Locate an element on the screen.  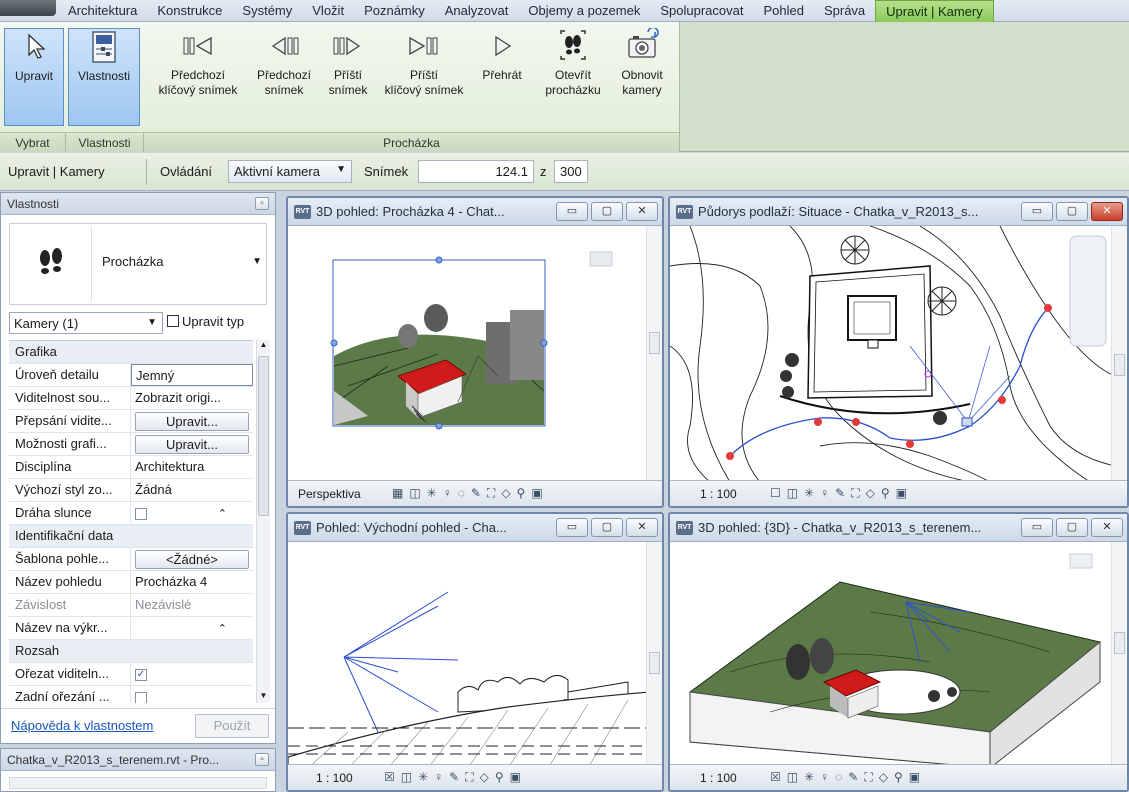
model-3d-viewport is located at coordinates (890, 653).